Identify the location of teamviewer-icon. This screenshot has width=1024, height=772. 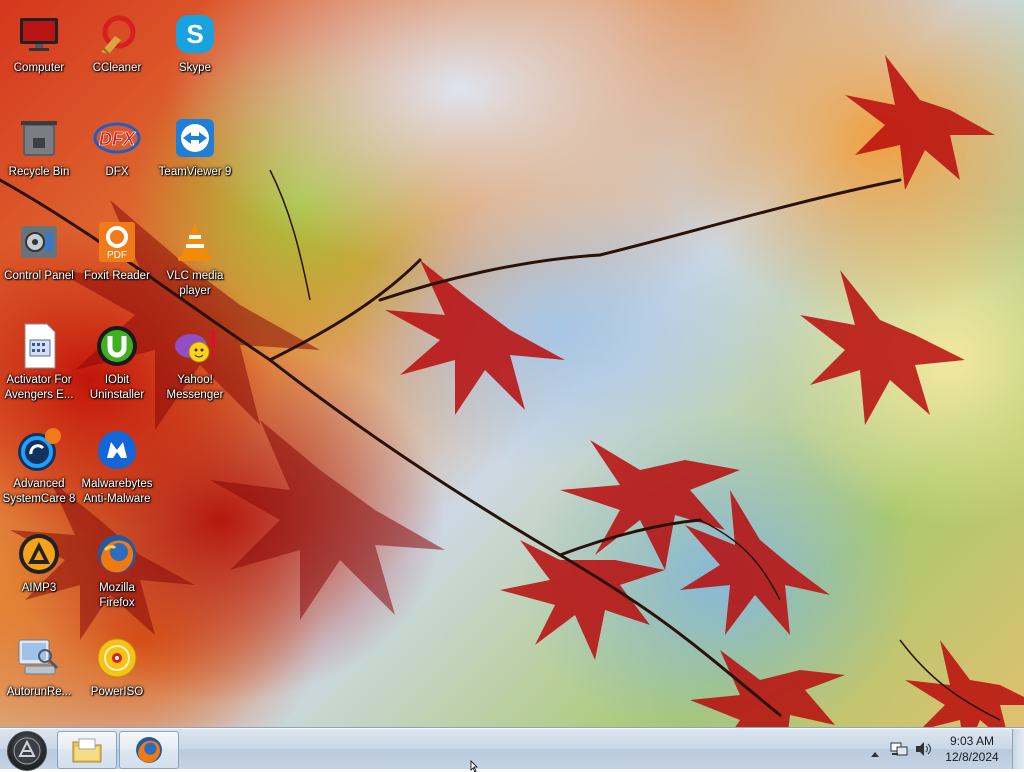
(195, 138).